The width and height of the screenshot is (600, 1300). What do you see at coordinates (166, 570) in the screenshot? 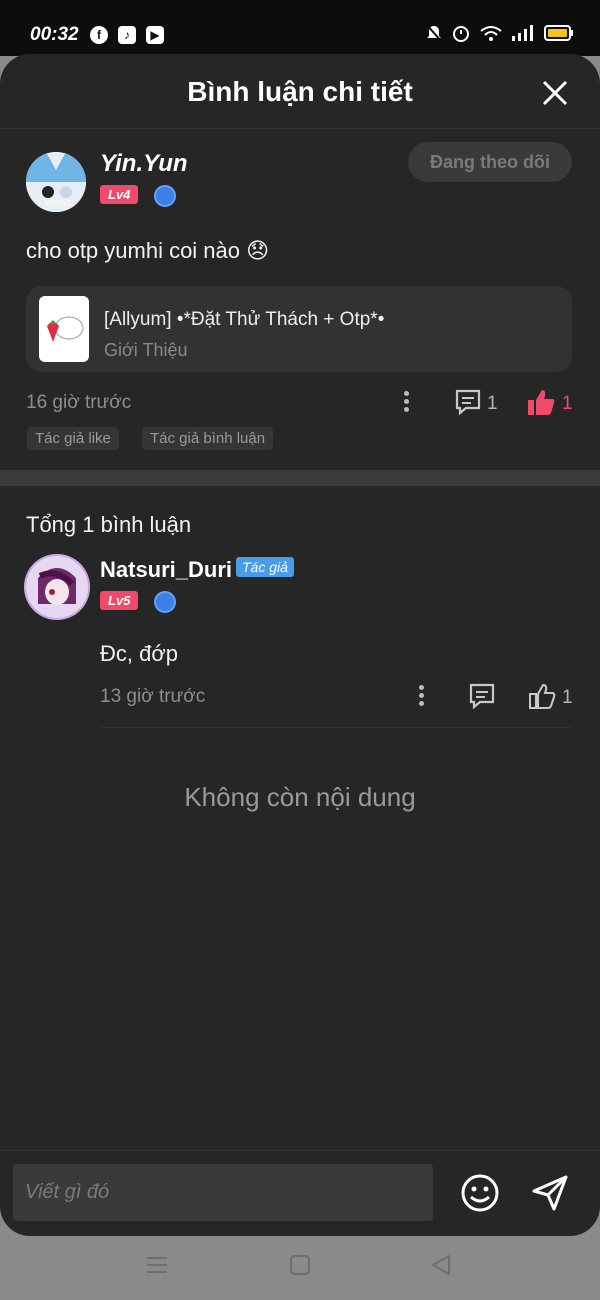
I see `comment-author-name: Natsuri_Duri` at bounding box center [166, 570].